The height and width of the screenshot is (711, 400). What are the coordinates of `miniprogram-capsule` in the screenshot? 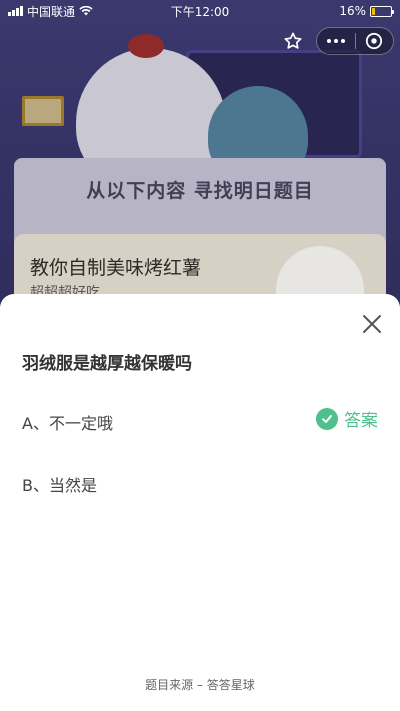 It's located at (355, 41).